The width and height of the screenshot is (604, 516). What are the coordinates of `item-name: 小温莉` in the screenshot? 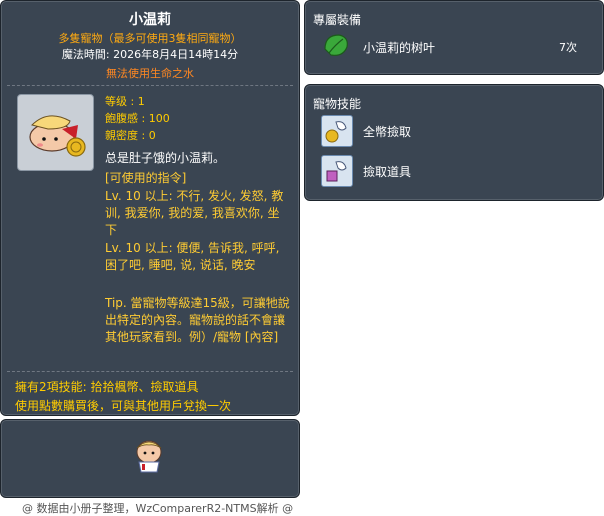 It's located at (150, 20).